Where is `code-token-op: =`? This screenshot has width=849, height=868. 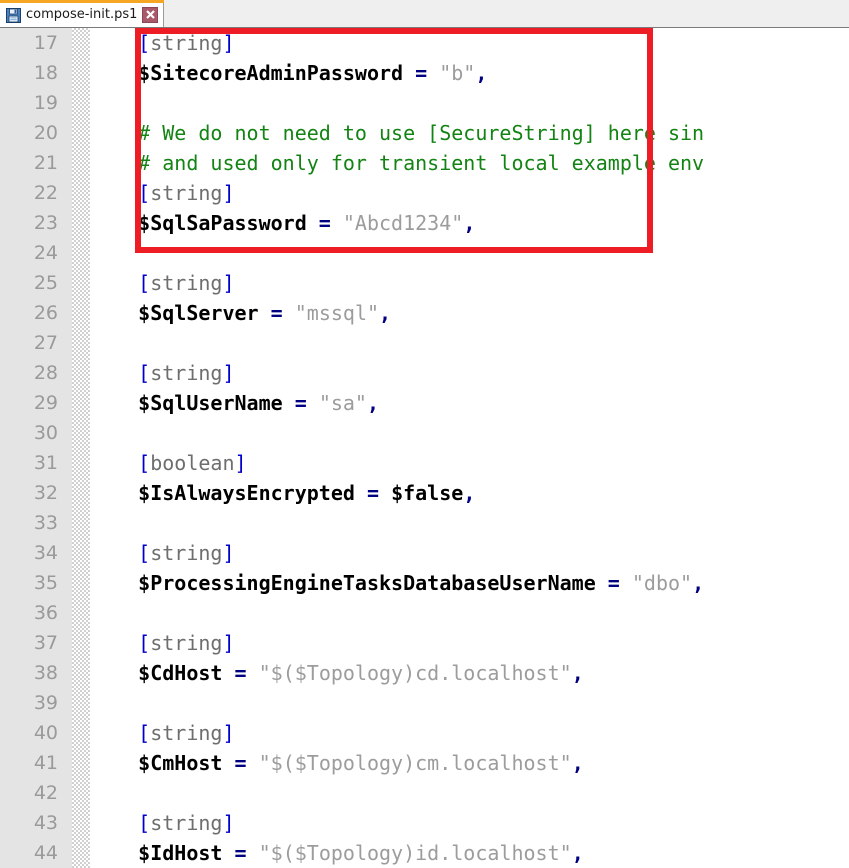 code-token-op: = is located at coordinates (324, 223).